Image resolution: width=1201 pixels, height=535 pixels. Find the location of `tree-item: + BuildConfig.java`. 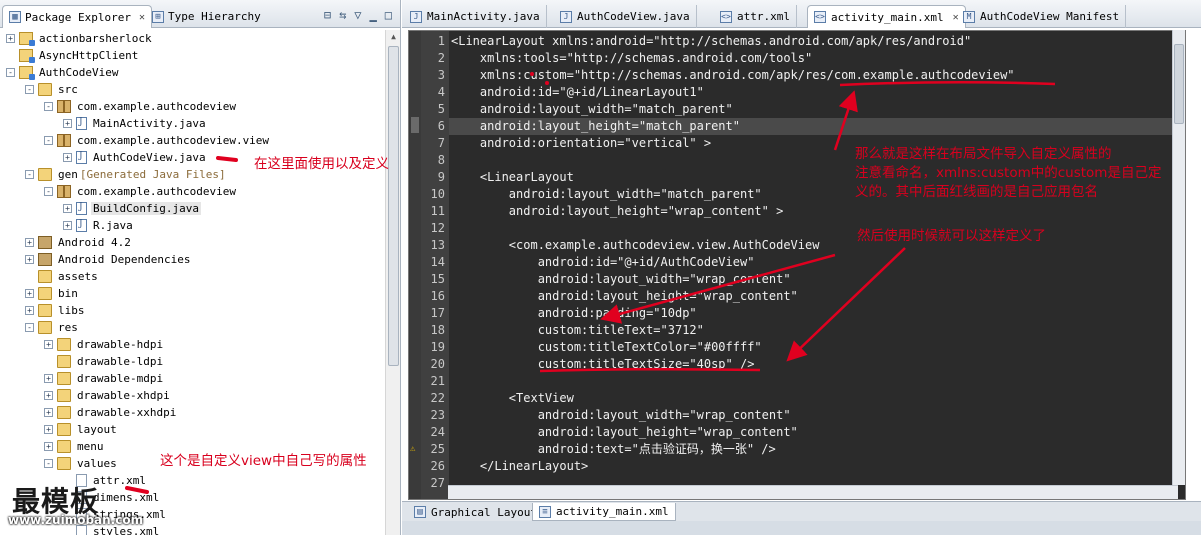

tree-item: + BuildConfig.java is located at coordinates (192, 208).